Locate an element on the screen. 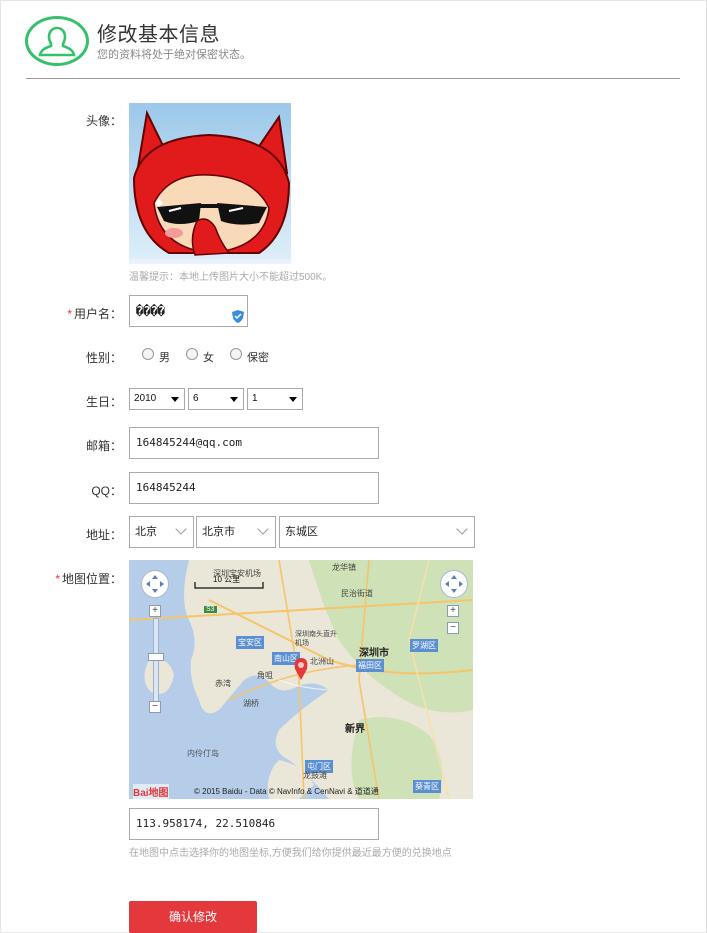  map-label: 角咀 is located at coordinates (265, 675).